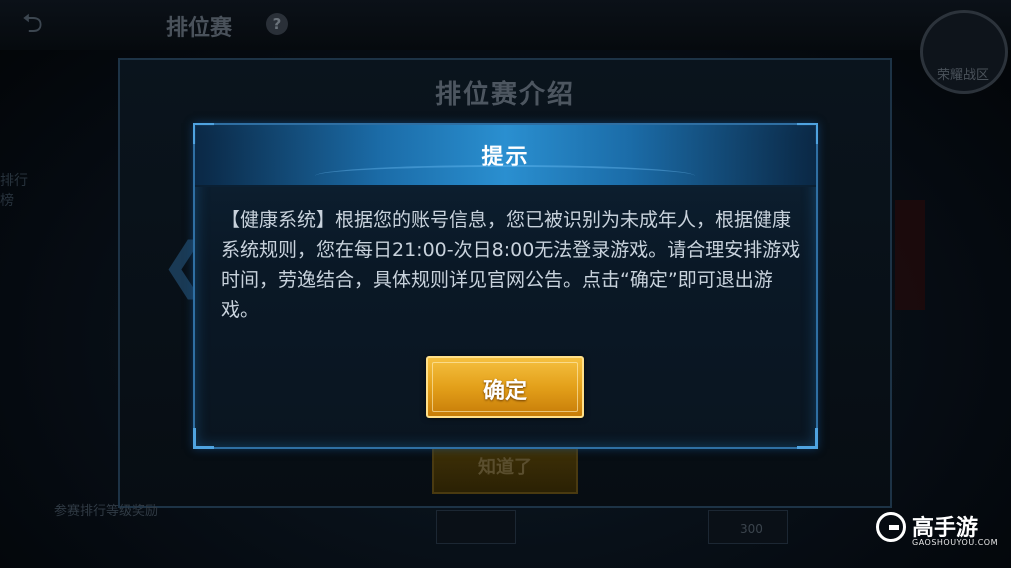 This screenshot has height=568, width=1011. What do you see at coordinates (504, 95) in the screenshot?
I see `intro-panel-title: 排位赛介绍` at bounding box center [504, 95].